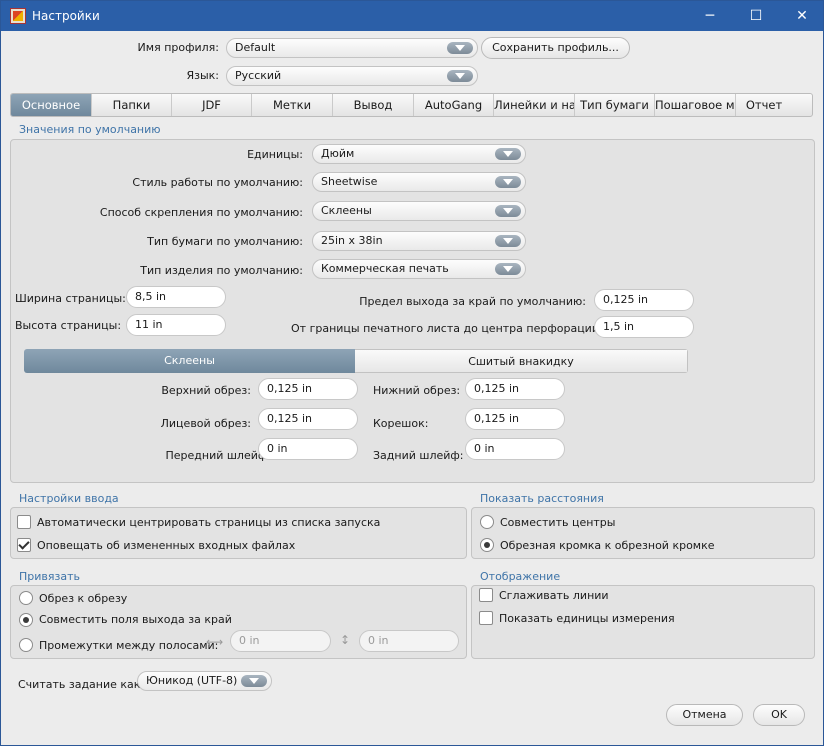  Describe the element at coordinates (308, 449) in the screenshot. I see `front-lip-field: 0 in` at that location.